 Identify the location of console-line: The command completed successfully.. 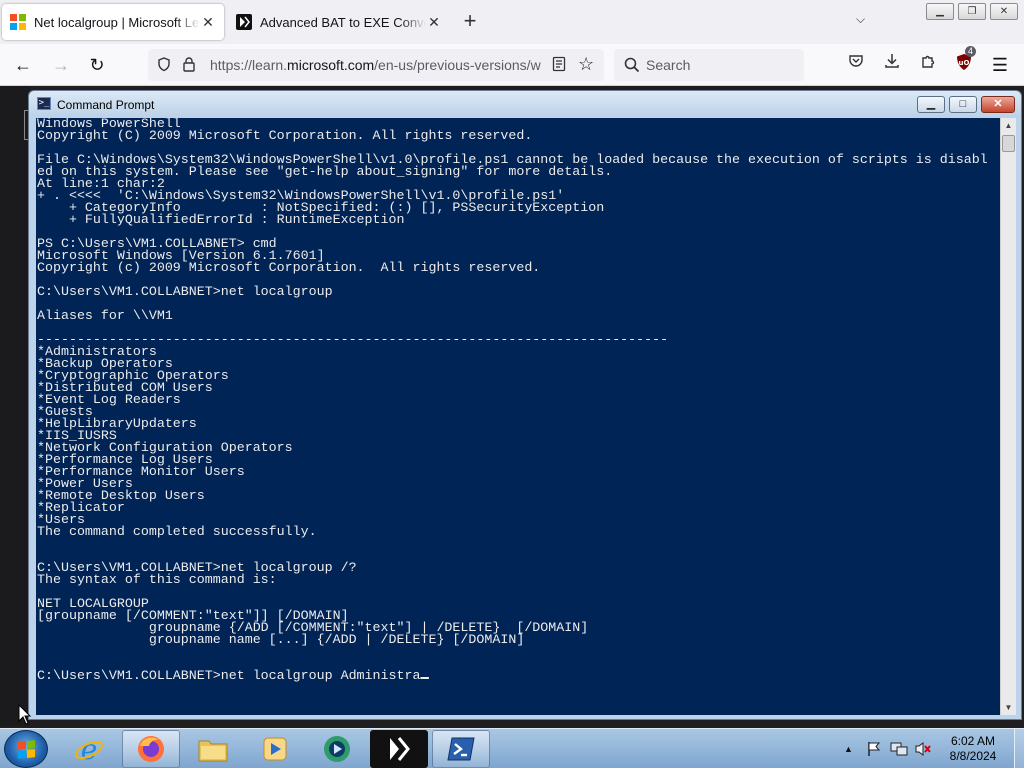
(177, 532).